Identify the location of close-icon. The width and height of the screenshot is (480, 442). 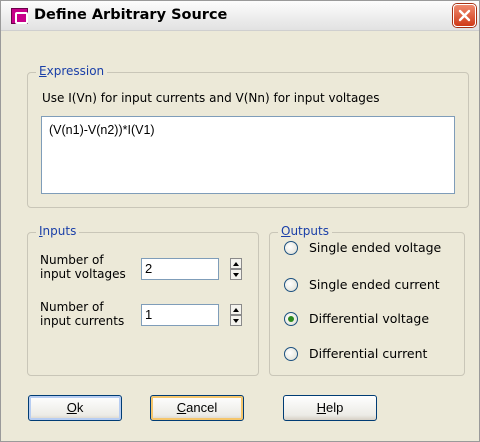
(464, 15).